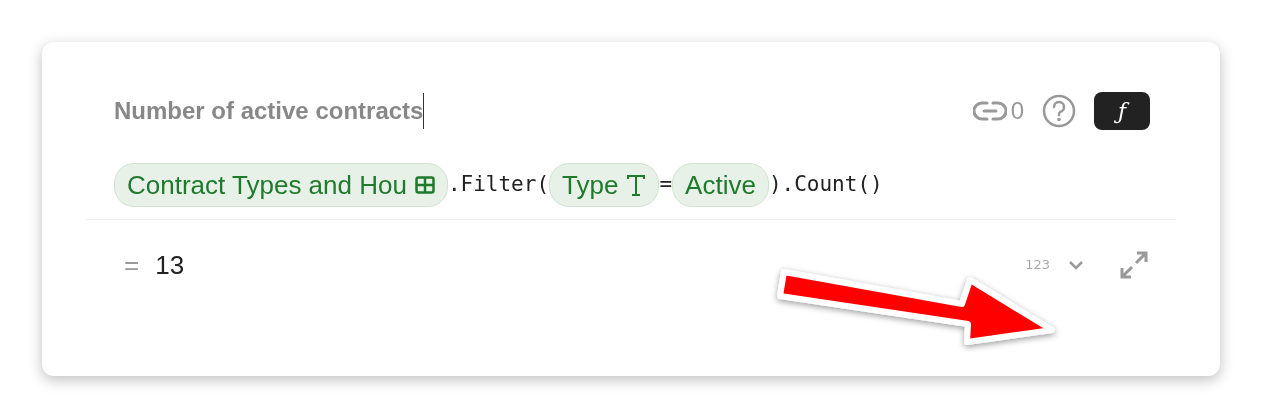 This screenshot has height=418, width=1262. Describe the element at coordinates (720, 185) in the screenshot. I see `value-chip: Active` at that location.